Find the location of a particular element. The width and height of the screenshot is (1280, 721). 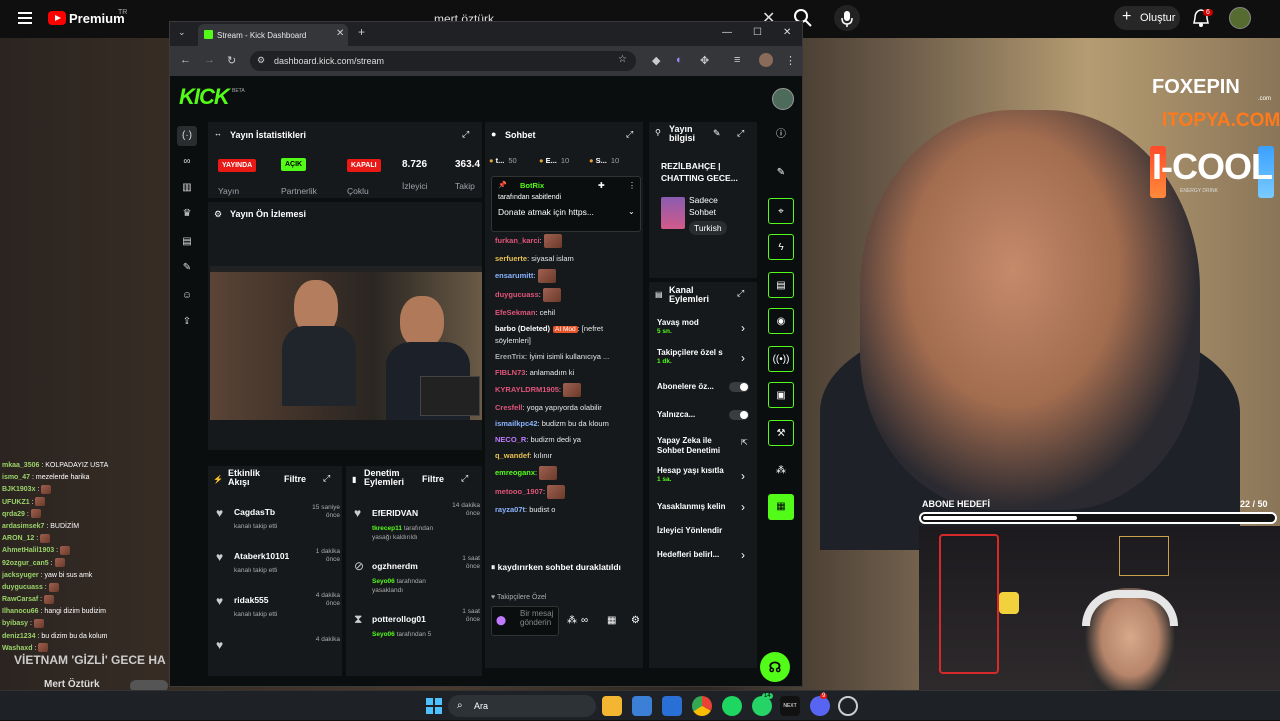

nodes-icon: ⁂ is located at coordinates (781, 471).